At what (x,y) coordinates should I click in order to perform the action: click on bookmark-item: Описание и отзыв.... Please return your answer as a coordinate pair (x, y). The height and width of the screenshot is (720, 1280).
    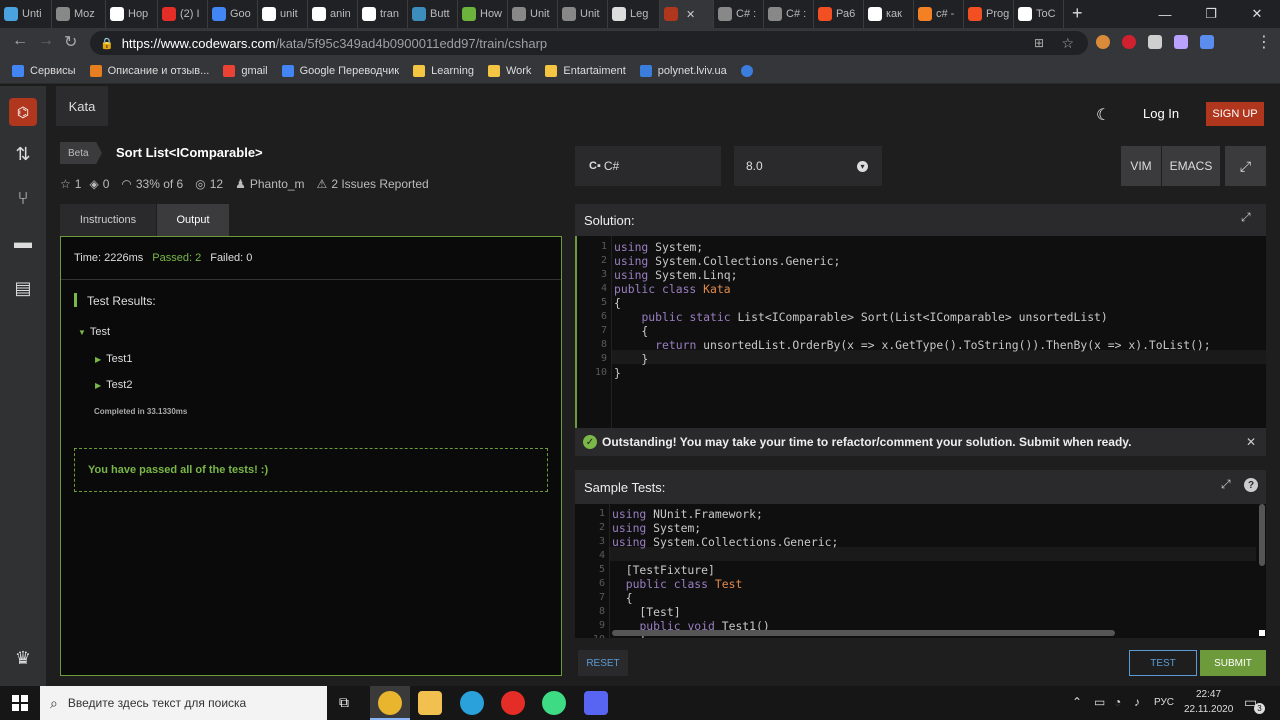
    Looking at the image, I should click on (149, 70).